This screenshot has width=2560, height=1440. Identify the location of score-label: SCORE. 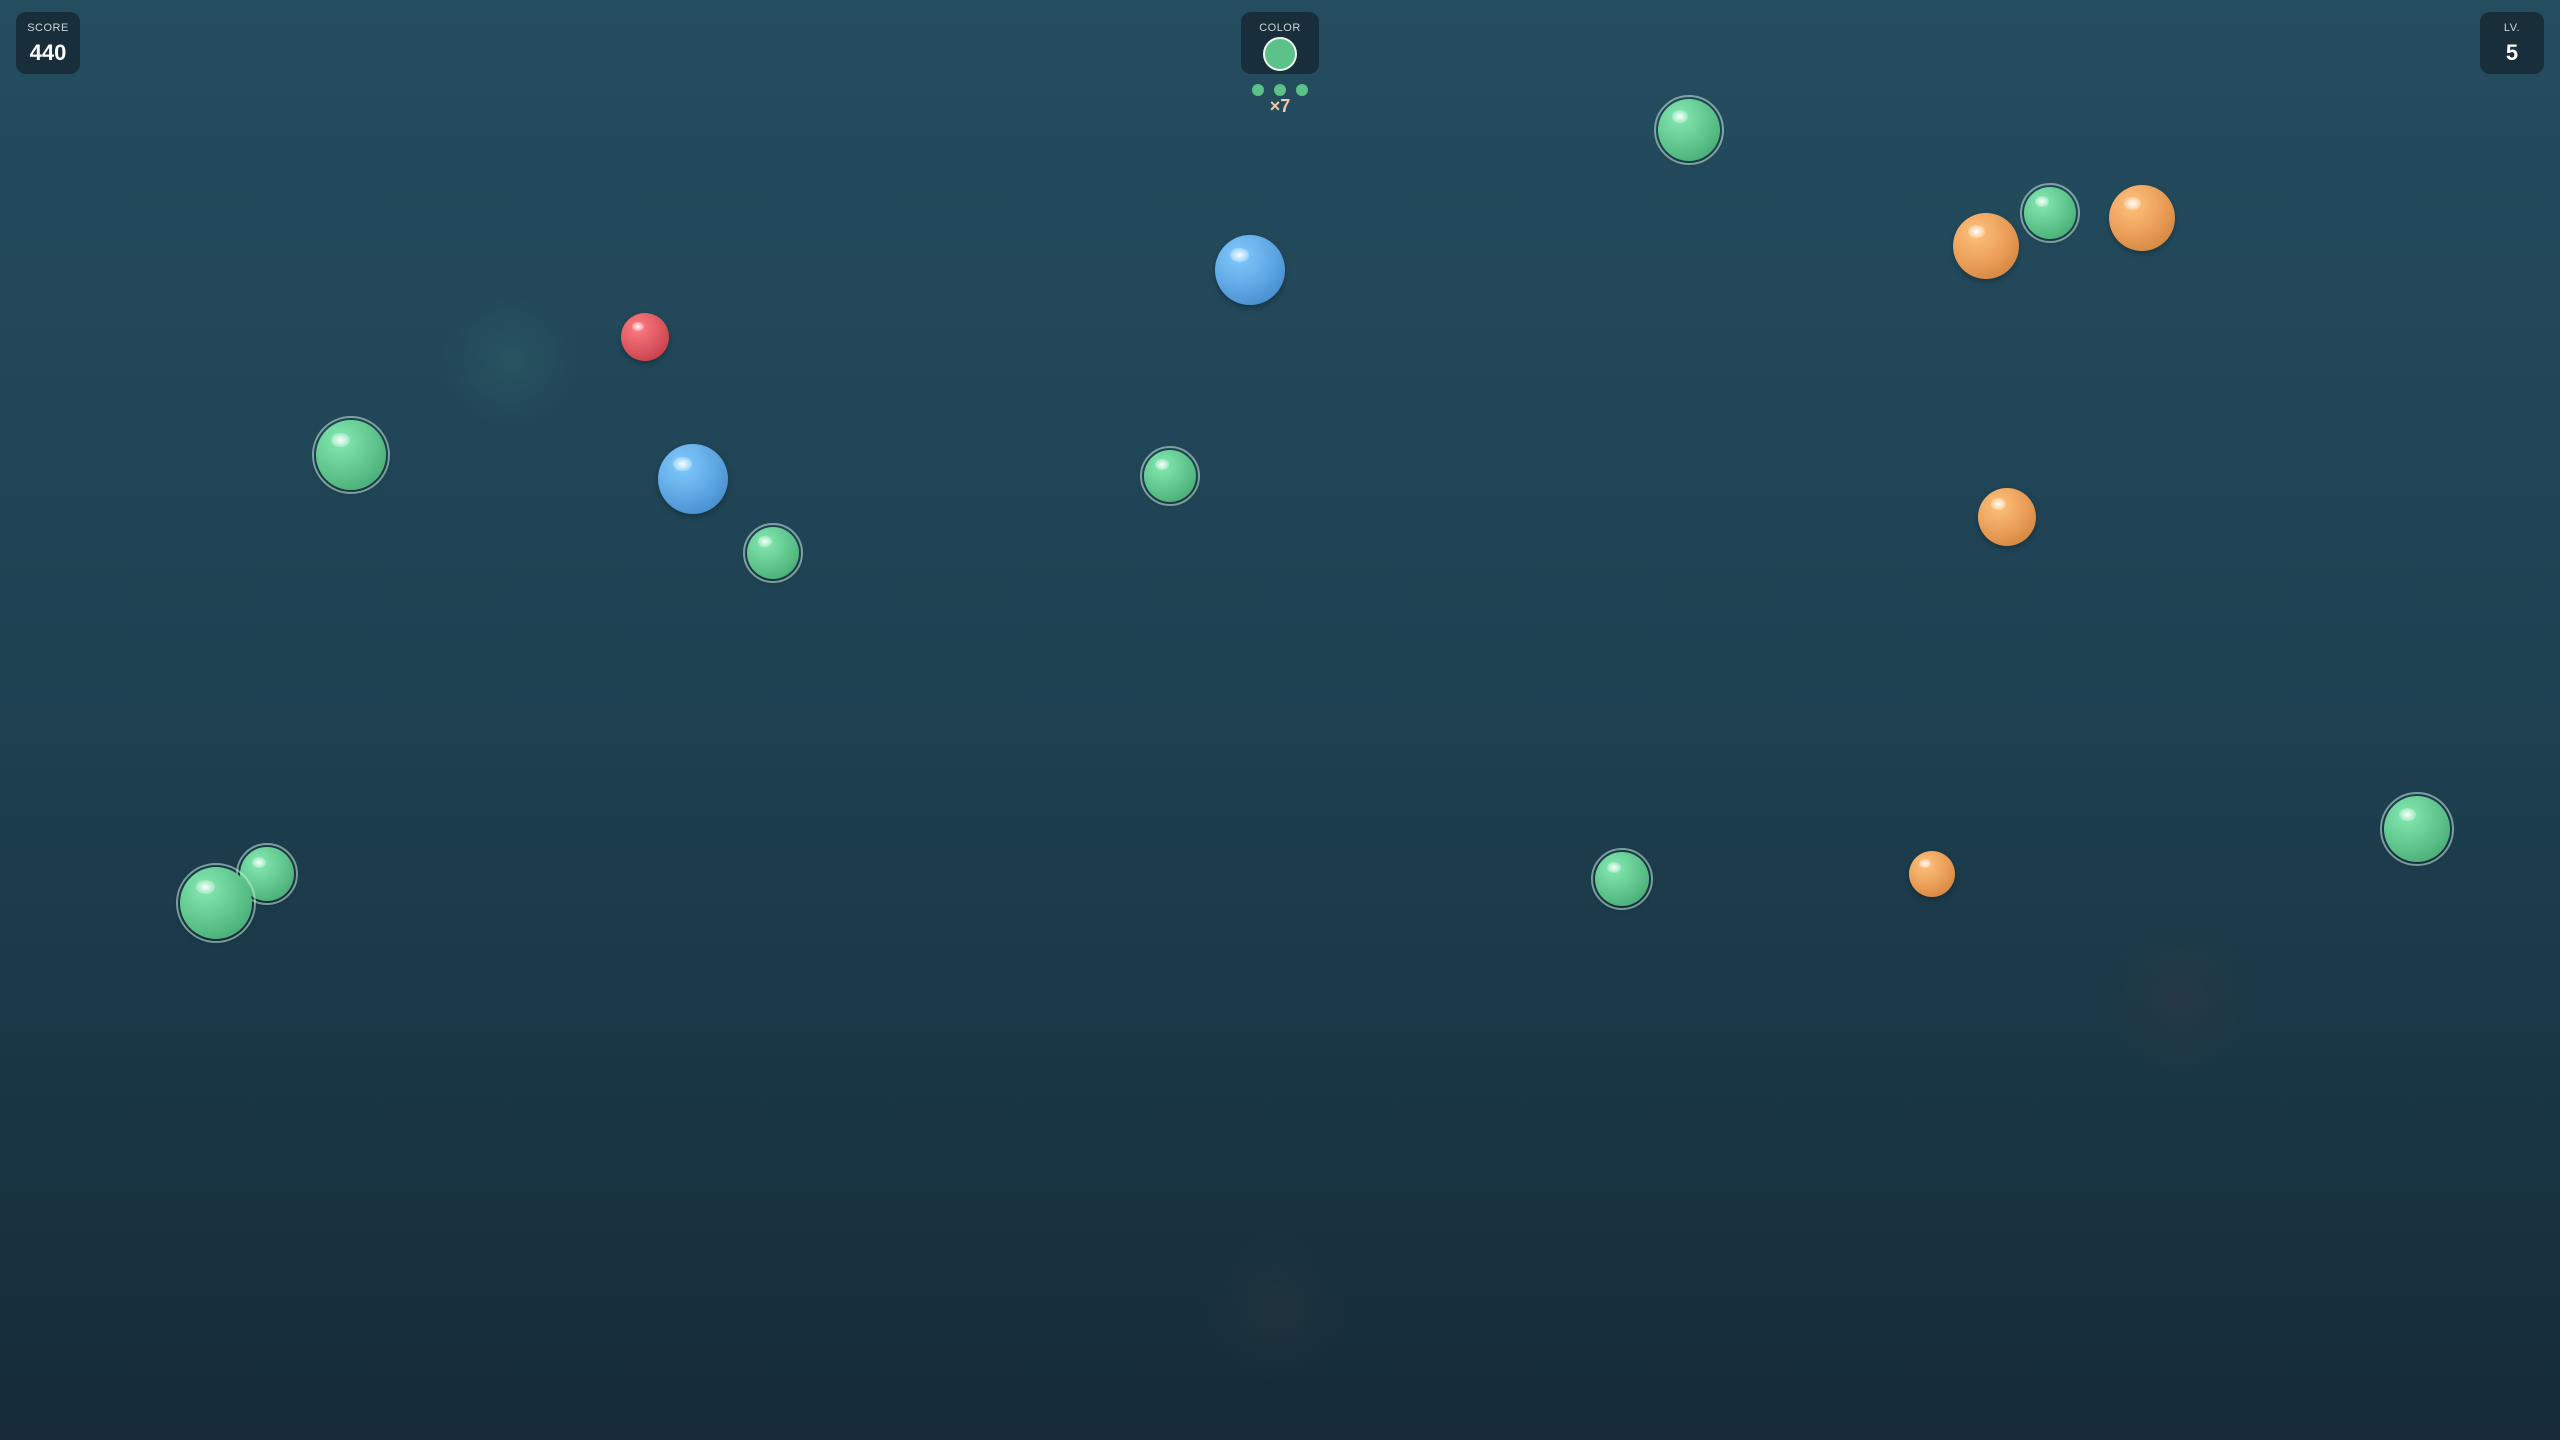
(48, 28).